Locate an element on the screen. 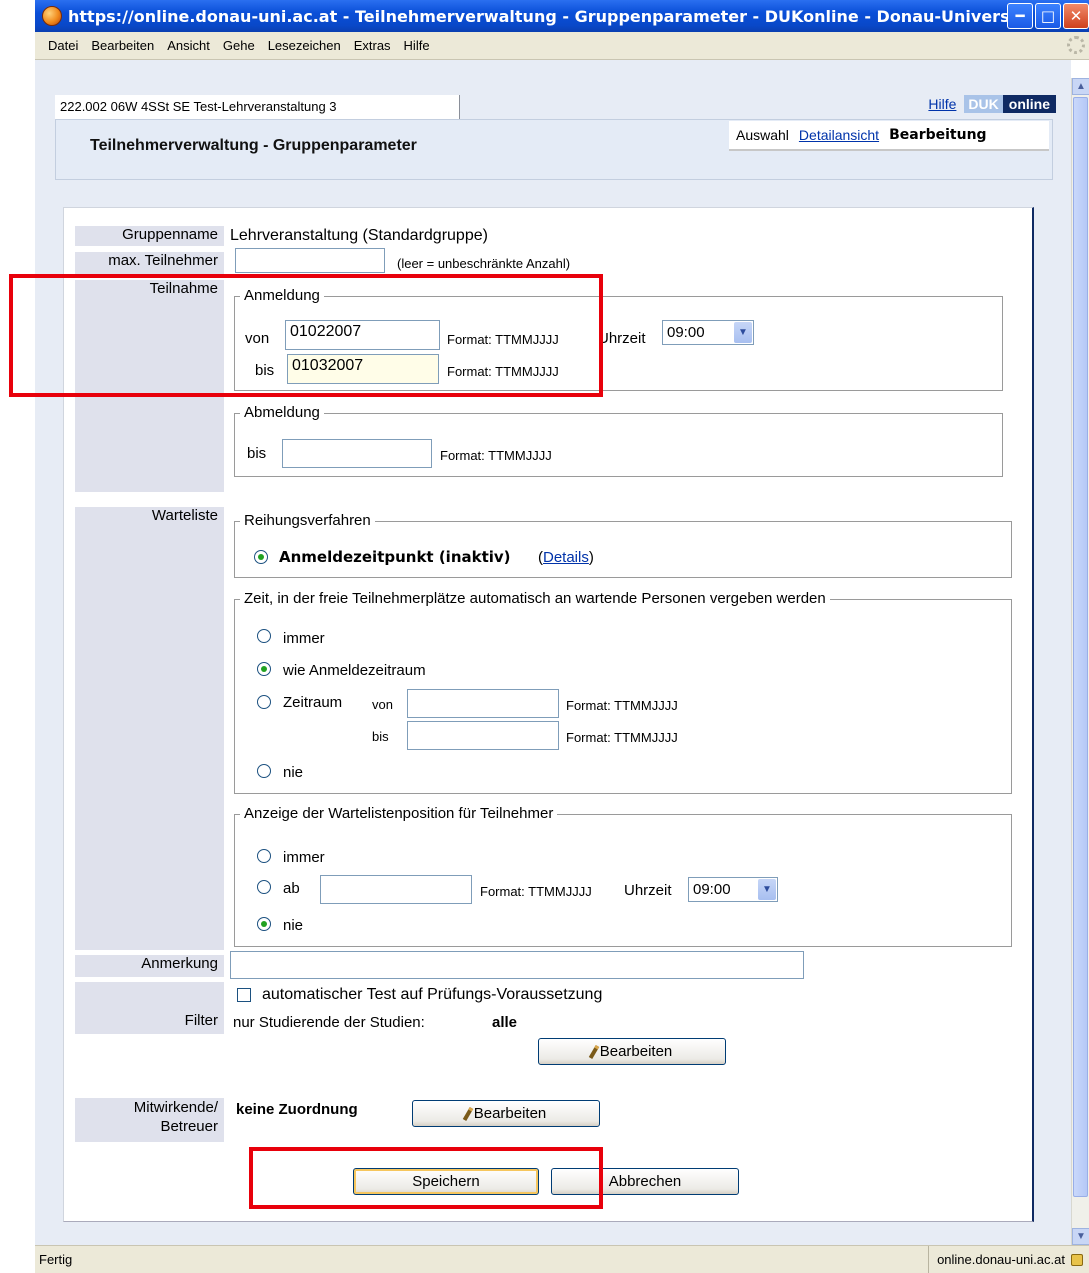 The width and height of the screenshot is (1089, 1273). zeit-bis-input is located at coordinates (483, 735).